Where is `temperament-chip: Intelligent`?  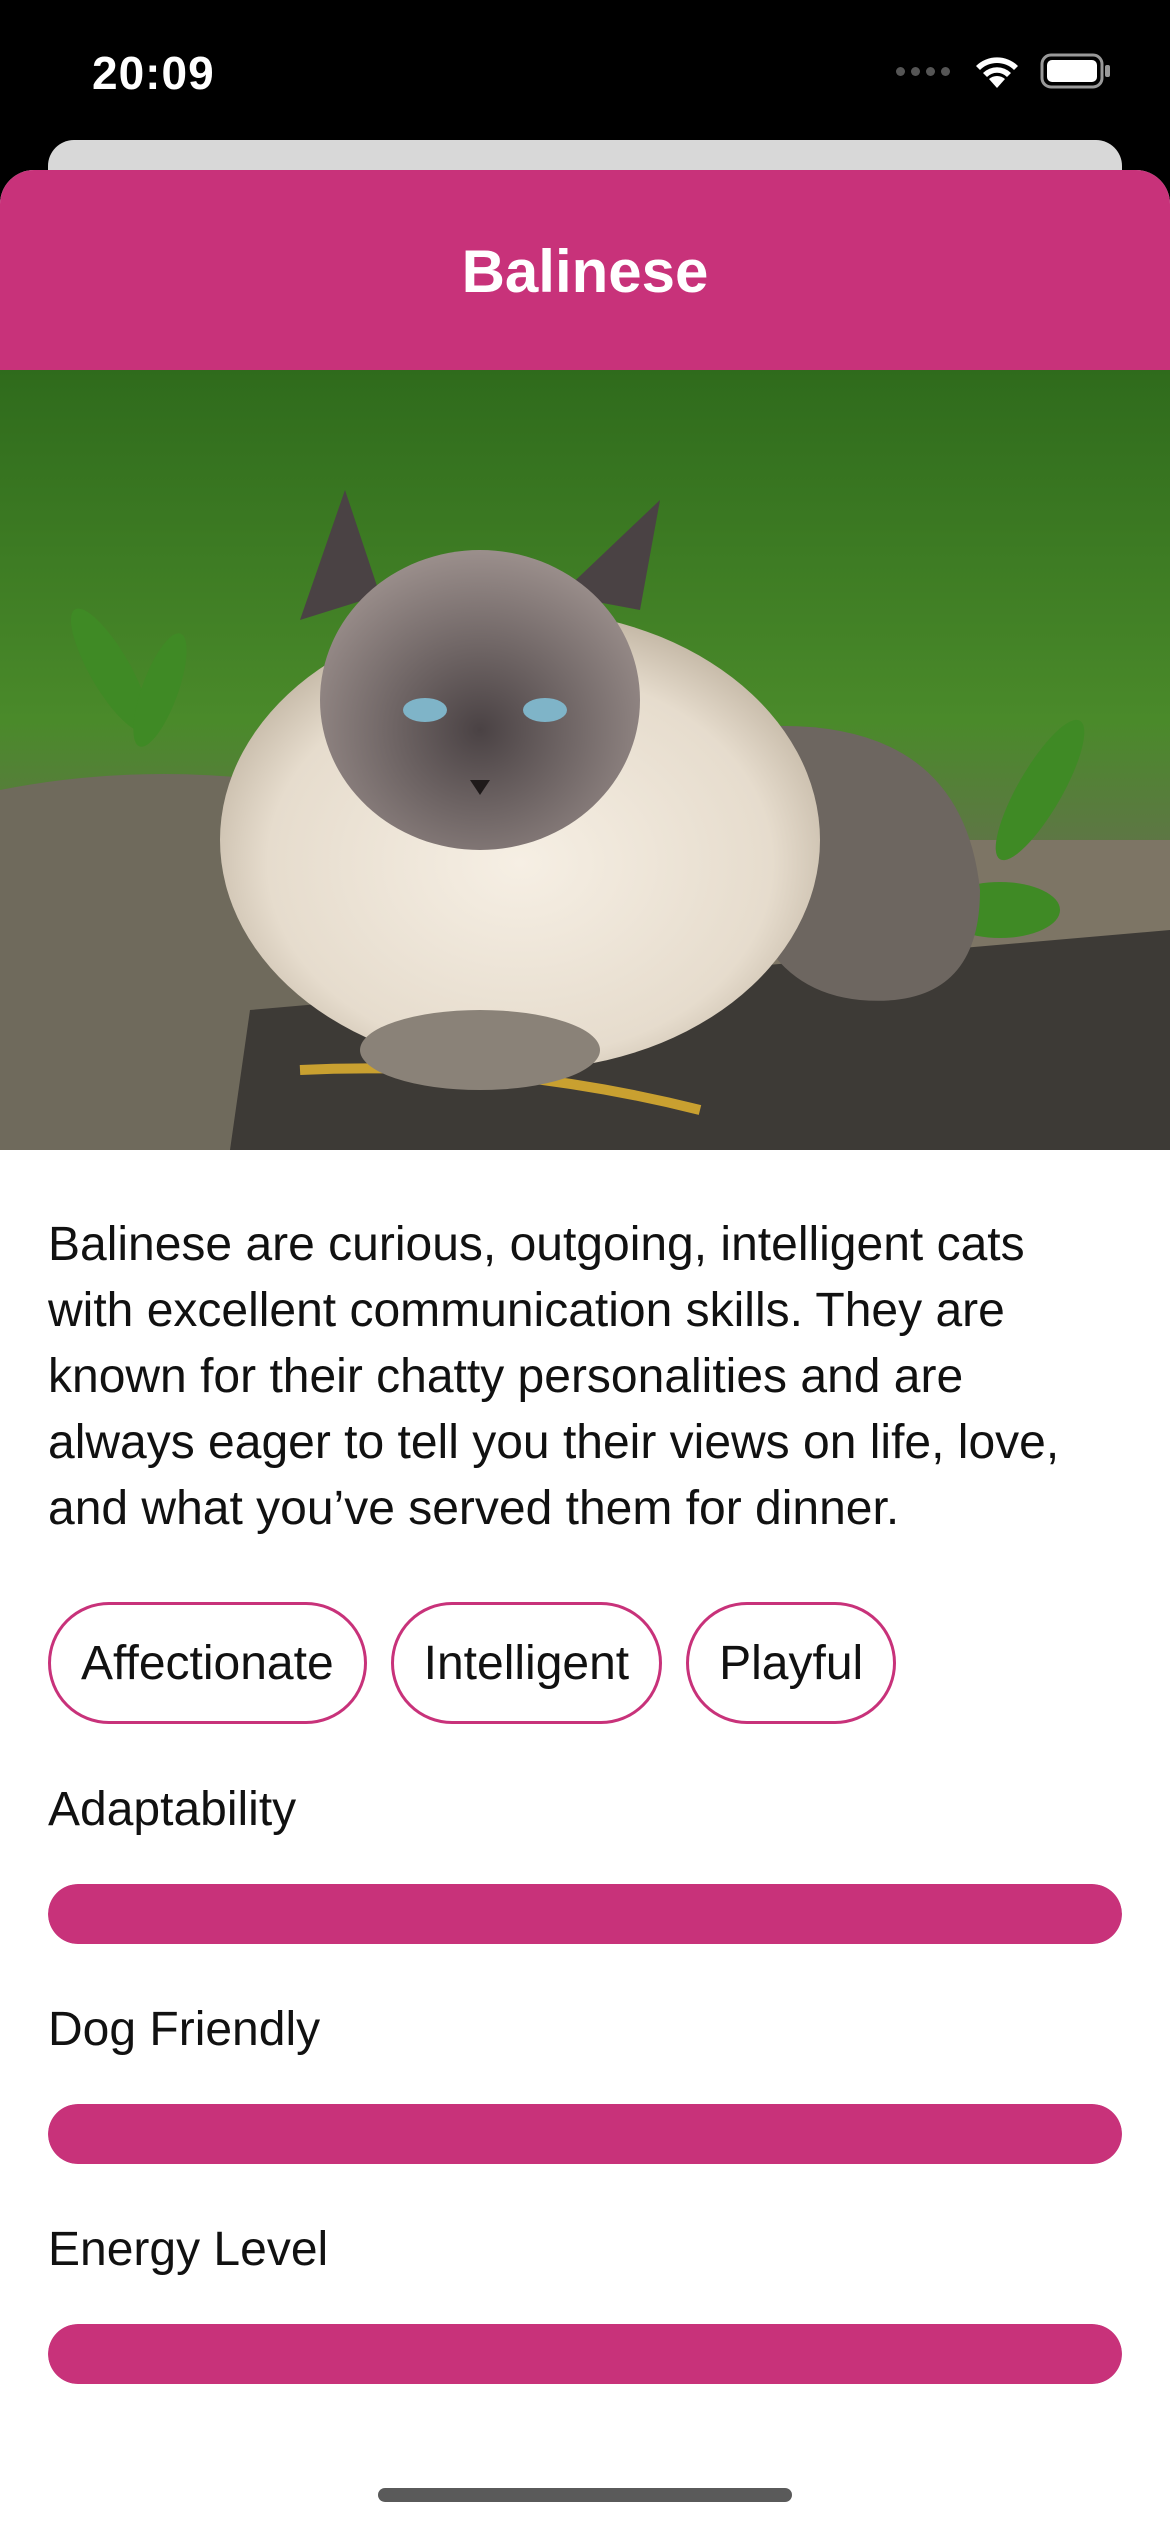 temperament-chip: Intelligent is located at coordinates (526, 1663).